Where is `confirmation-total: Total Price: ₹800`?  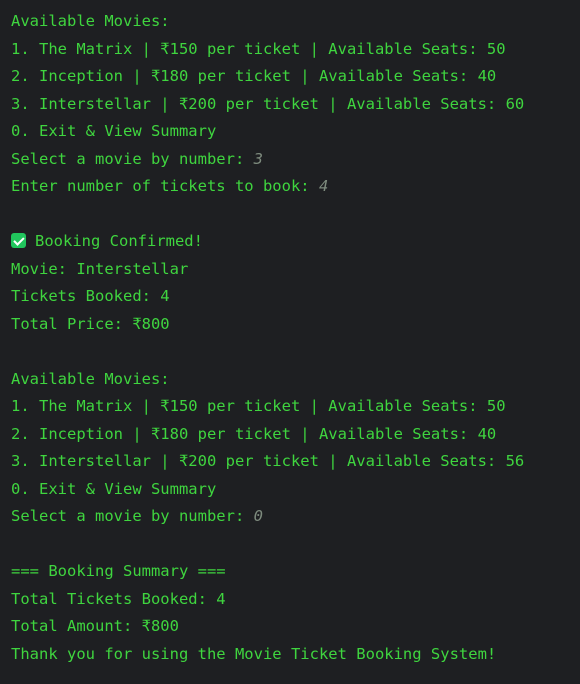
confirmation-total: Total Price: ₹800 is located at coordinates (90, 323).